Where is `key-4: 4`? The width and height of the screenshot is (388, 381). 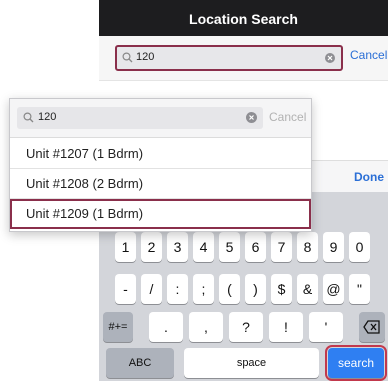
key-4: 4 is located at coordinates (203, 247).